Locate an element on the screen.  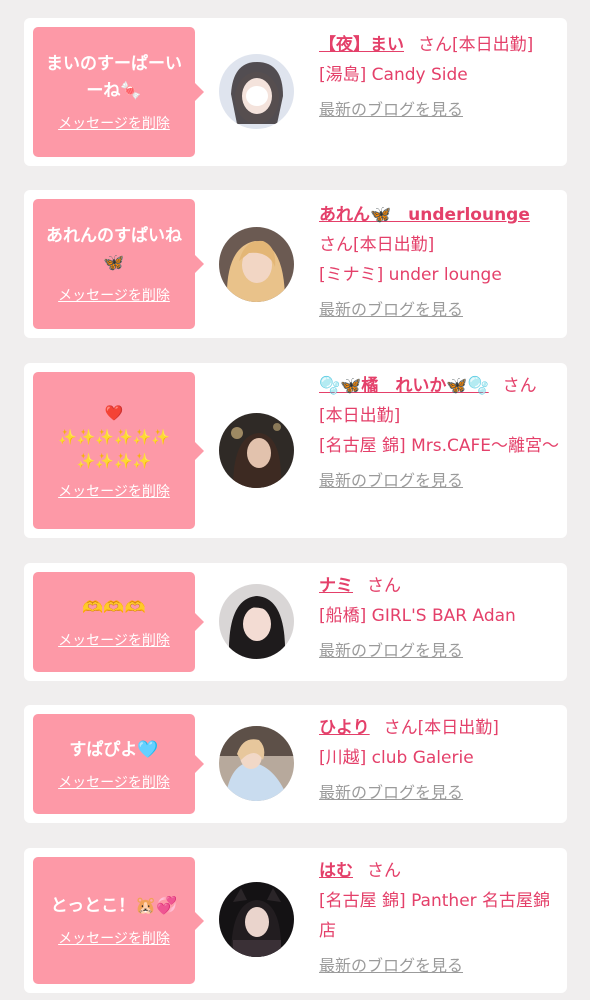
message-text: あれんのすぱいね🦋 is located at coordinates (114, 249).